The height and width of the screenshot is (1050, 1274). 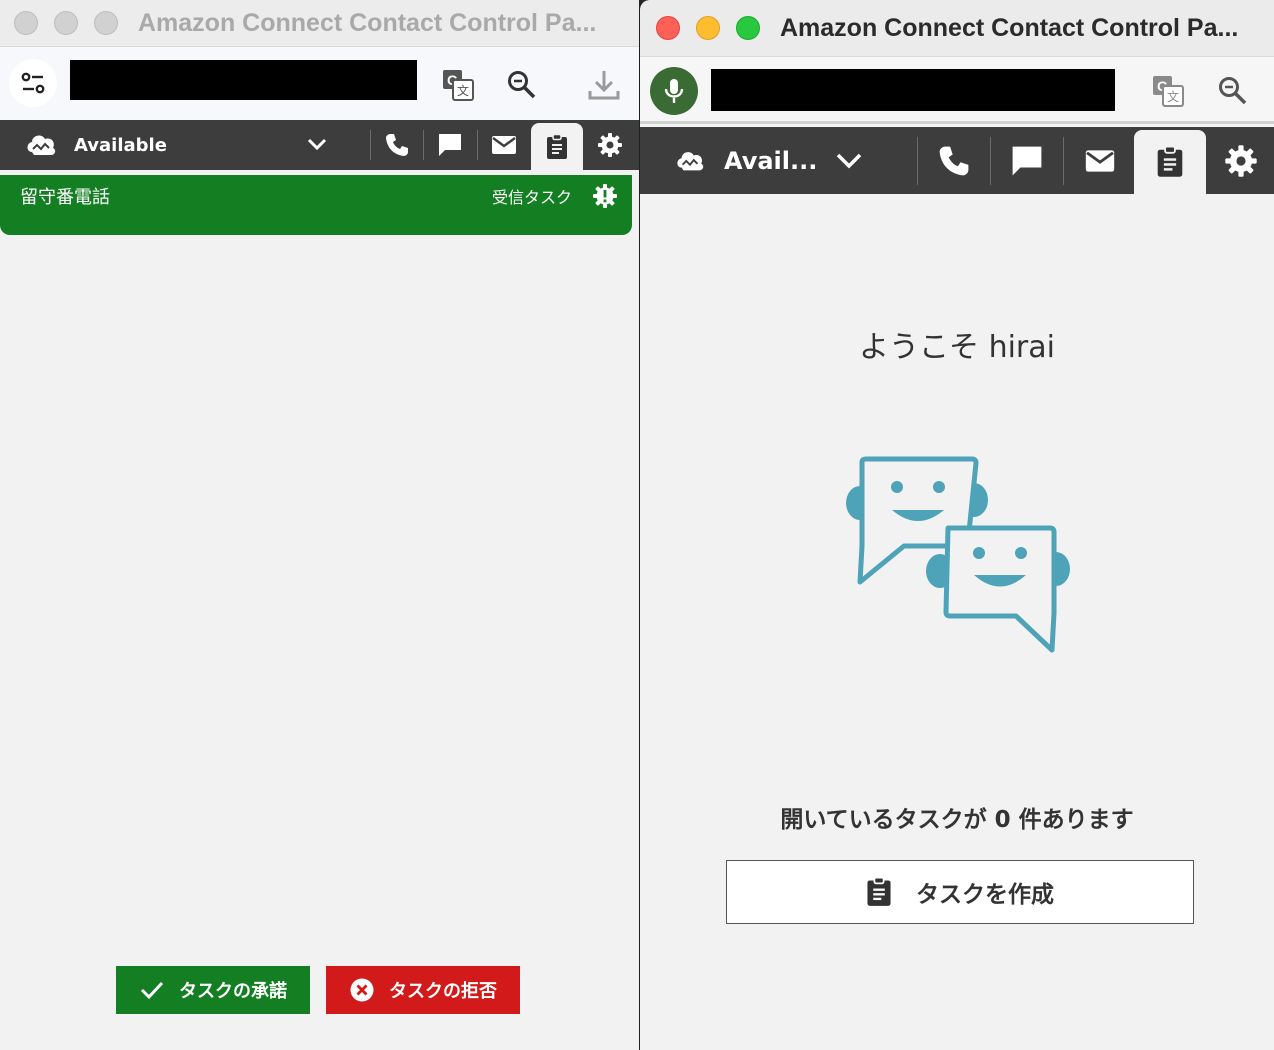 What do you see at coordinates (605, 196) in the screenshot?
I see `alert-icon` at bounding box center [605, 196].